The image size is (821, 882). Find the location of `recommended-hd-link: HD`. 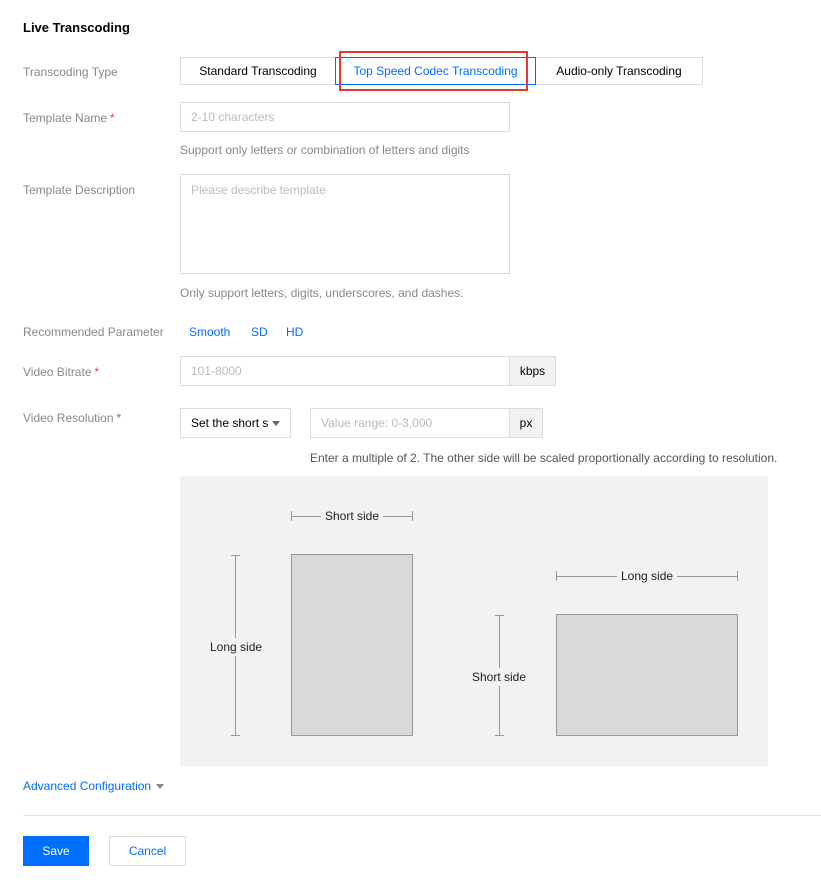

recommended-hd-link: HD is located at coordinates (294, 332).